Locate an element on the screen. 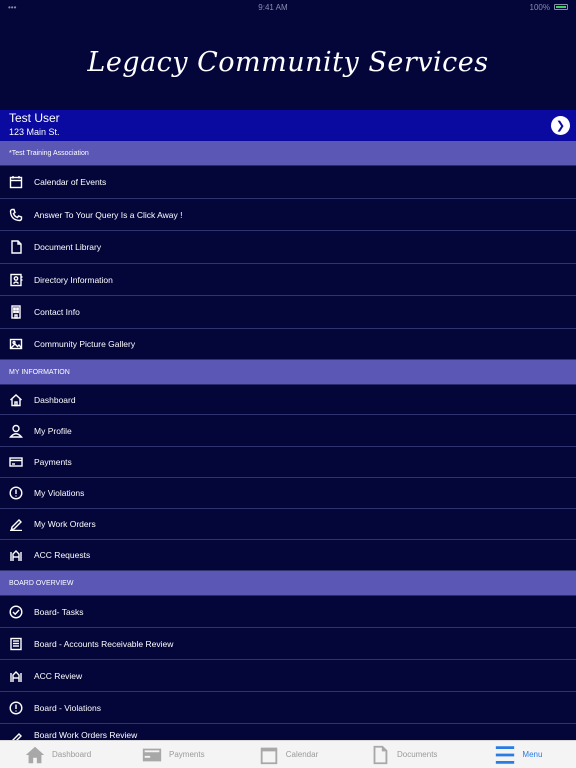 Image resolution: width=576 pixels, height=768 pixels. menu-item-dashboard: Dashboard is located at coordinates (288, 400).